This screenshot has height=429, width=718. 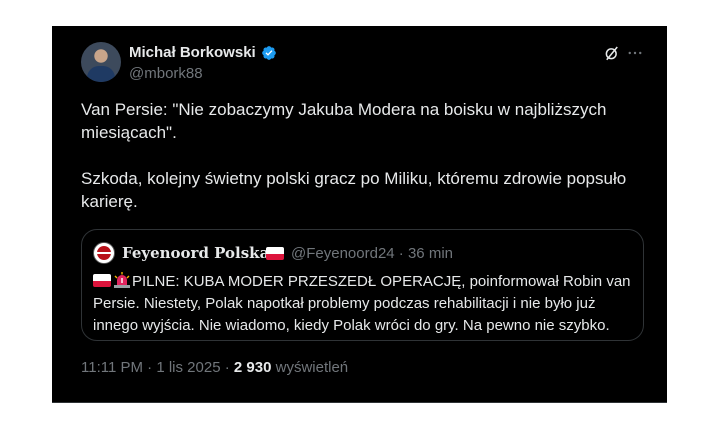 I want to click on quoted-author-name: Feyenoord Polska, so click(x=196, y=253).